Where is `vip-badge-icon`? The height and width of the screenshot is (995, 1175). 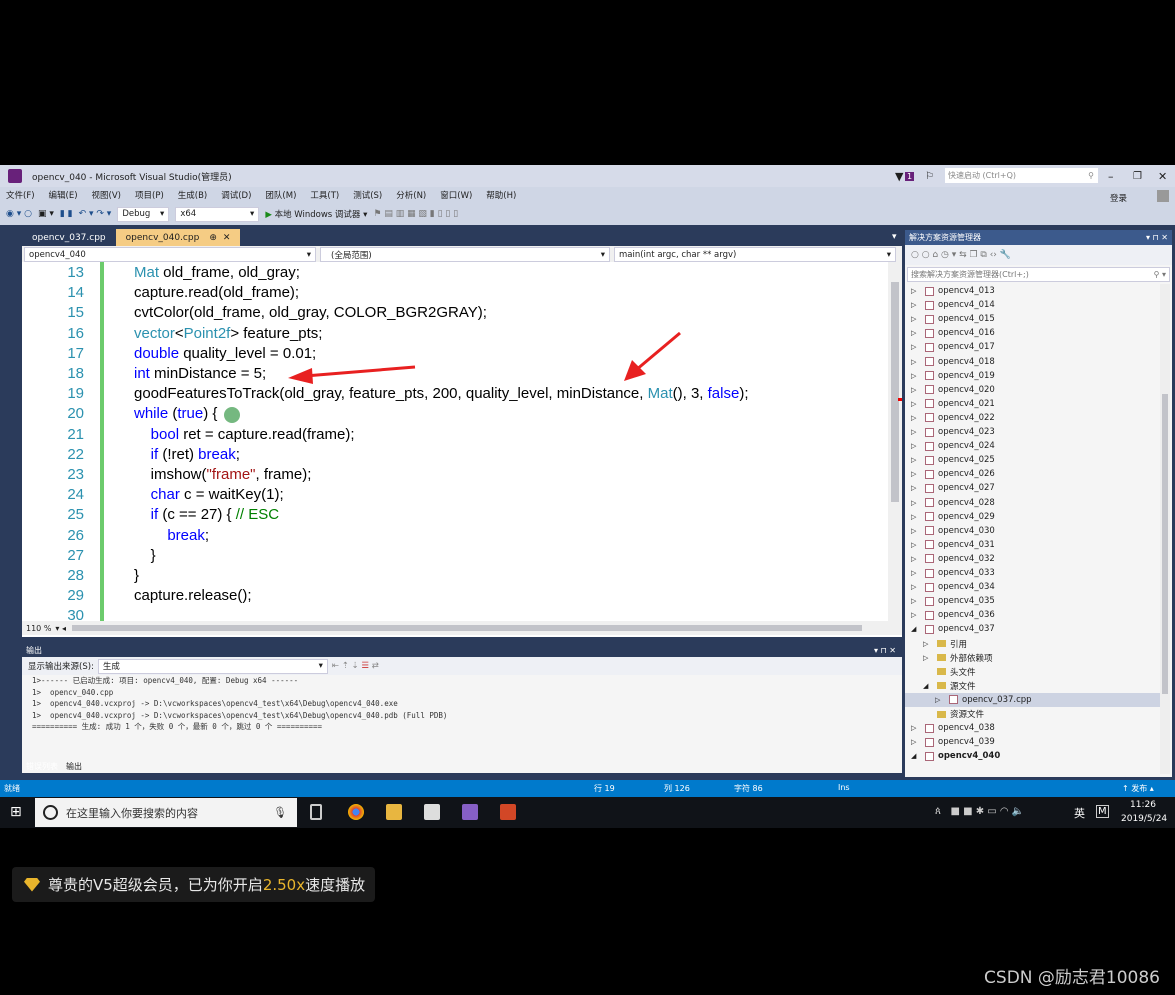 vip-badge-icon is located at coordinates (32, 884).